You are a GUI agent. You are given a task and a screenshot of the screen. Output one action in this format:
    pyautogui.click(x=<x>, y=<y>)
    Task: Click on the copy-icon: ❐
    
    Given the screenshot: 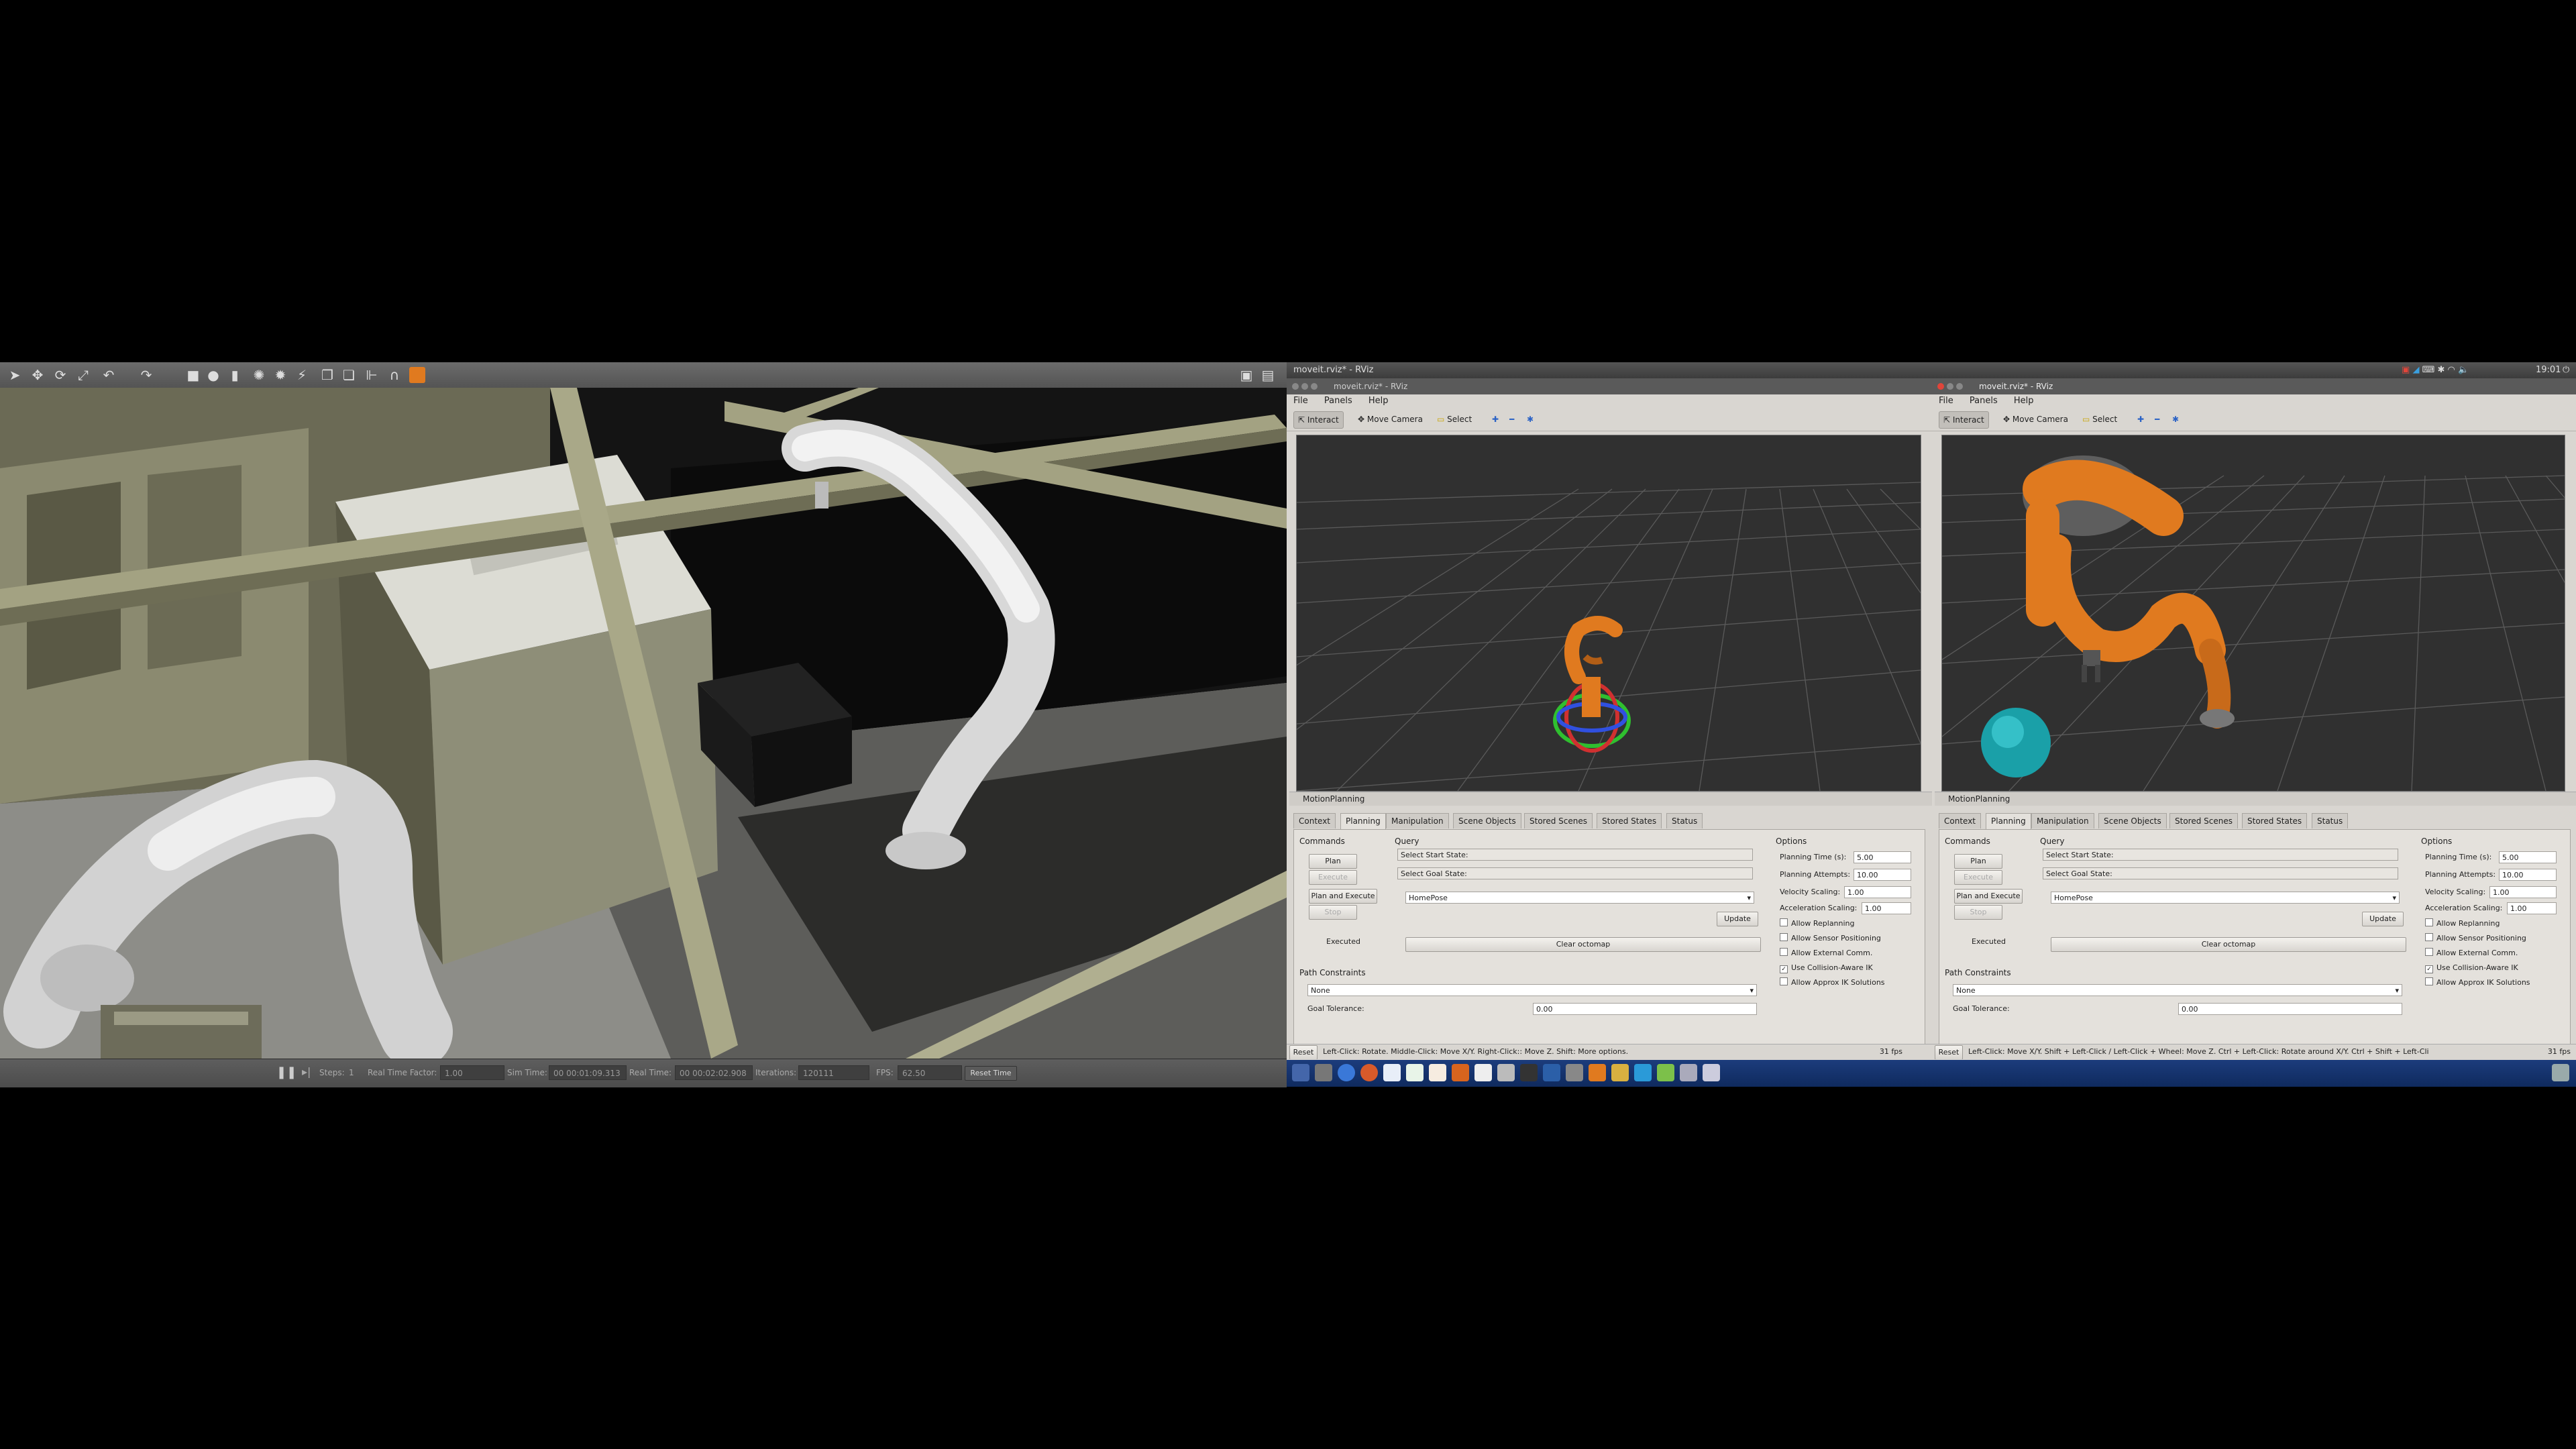 What is the action you would take?
    pyautogui.click(x=327, y=375)
    